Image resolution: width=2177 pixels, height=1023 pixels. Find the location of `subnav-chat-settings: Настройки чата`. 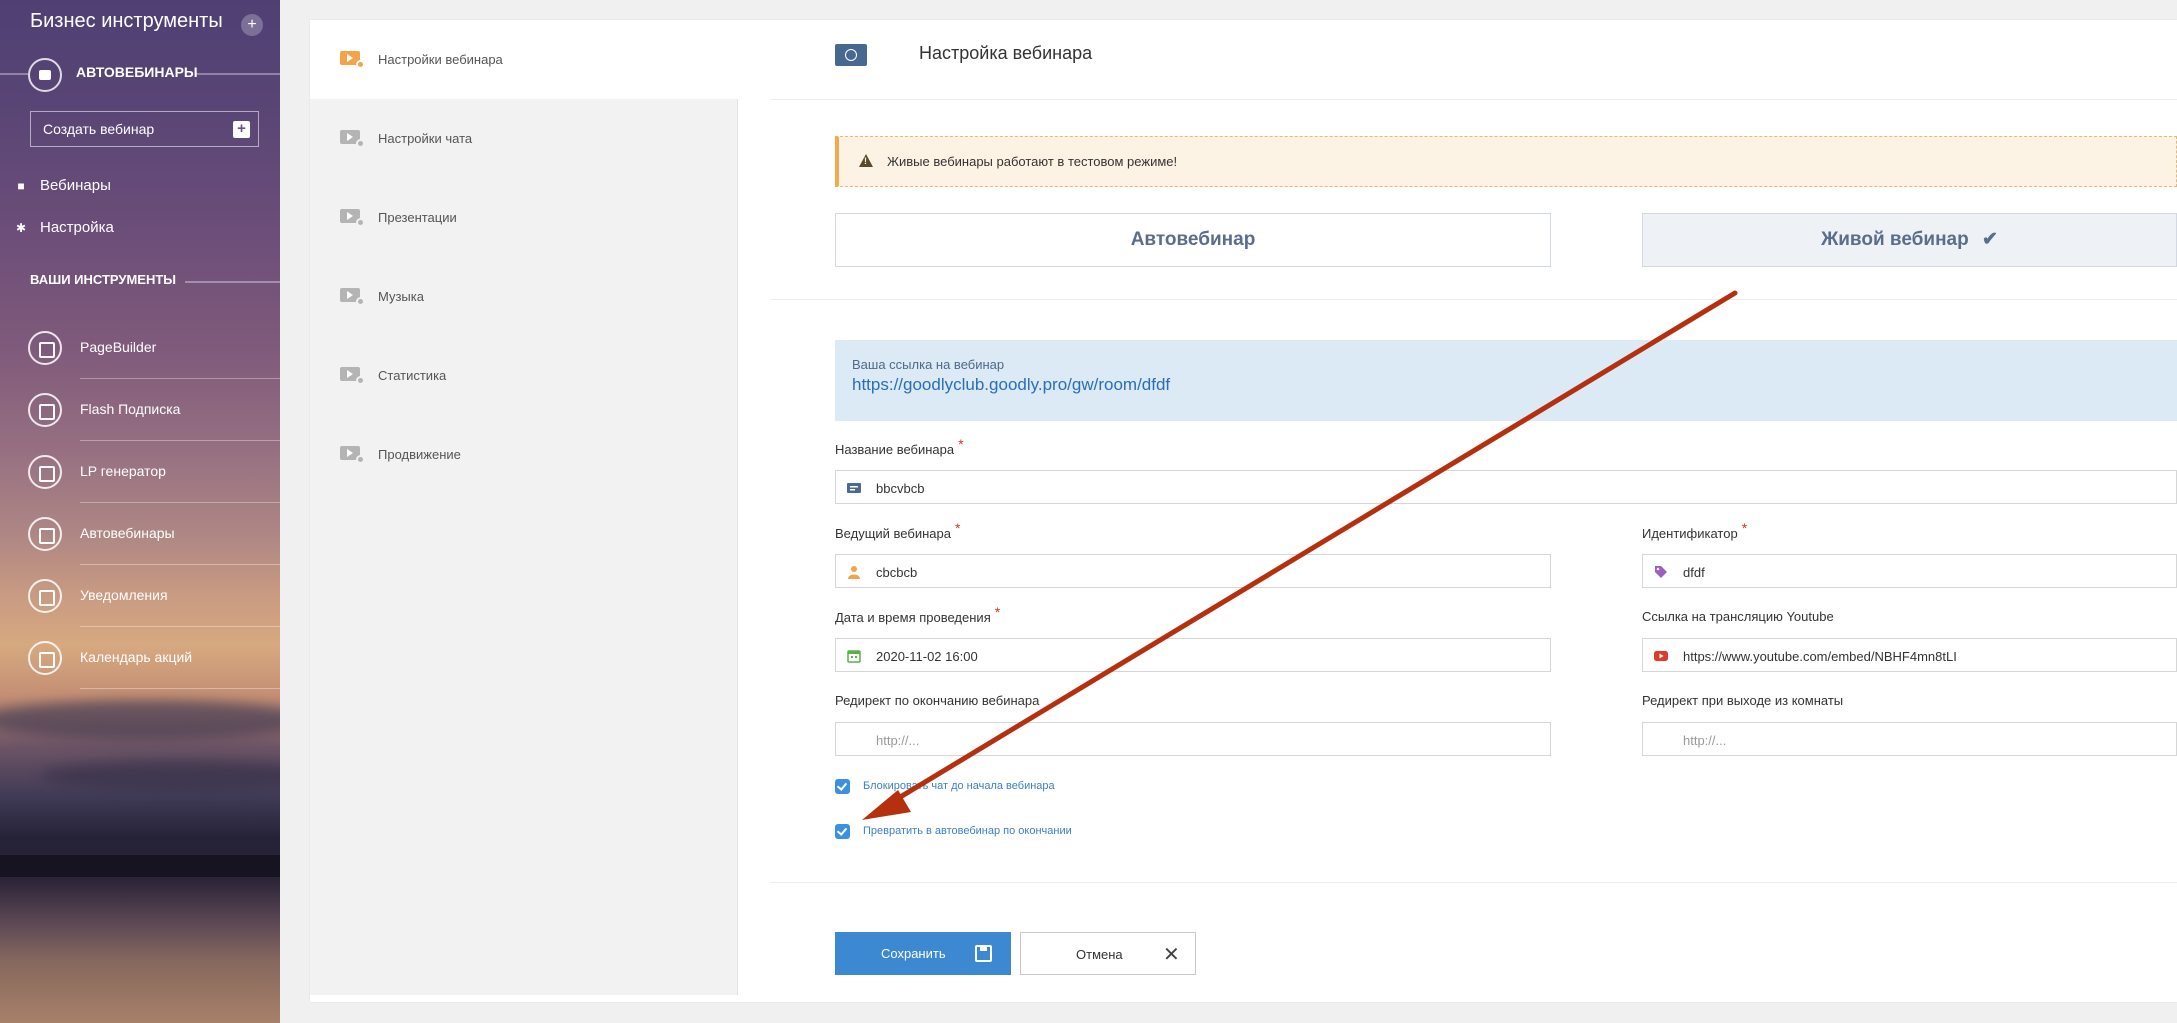

subnav-chat-settings: Настройки чата is located at coordinates (524, 138).